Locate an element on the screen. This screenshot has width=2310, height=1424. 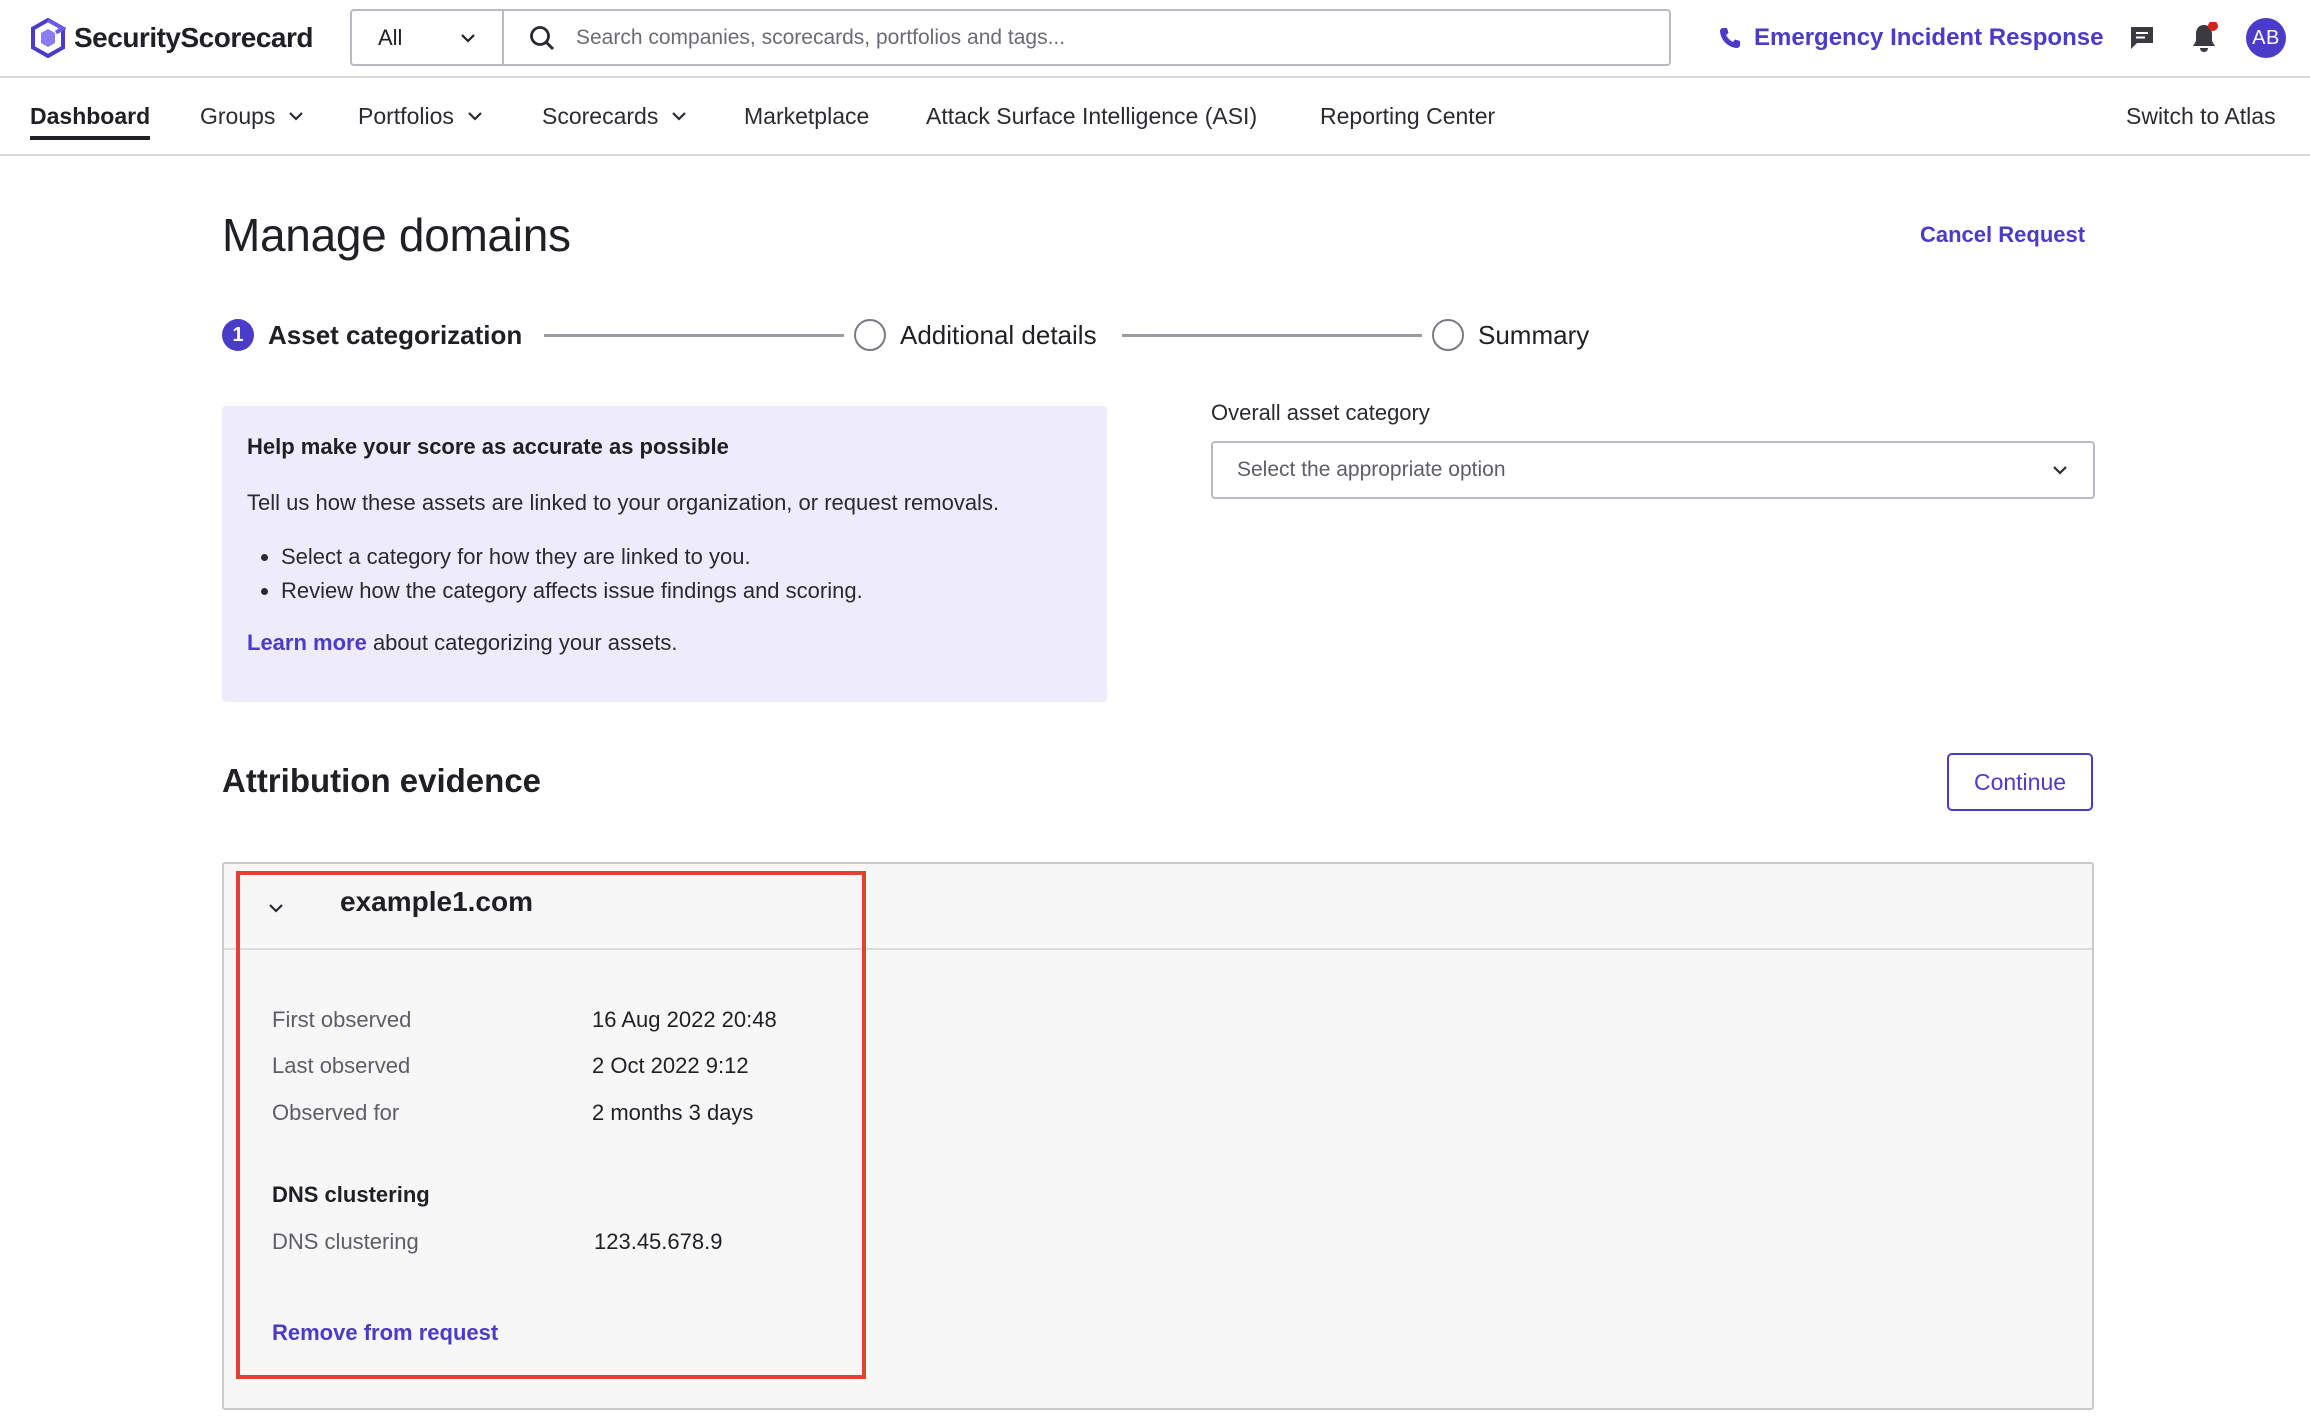
global-search: All is located at coordinates (1010, 37).